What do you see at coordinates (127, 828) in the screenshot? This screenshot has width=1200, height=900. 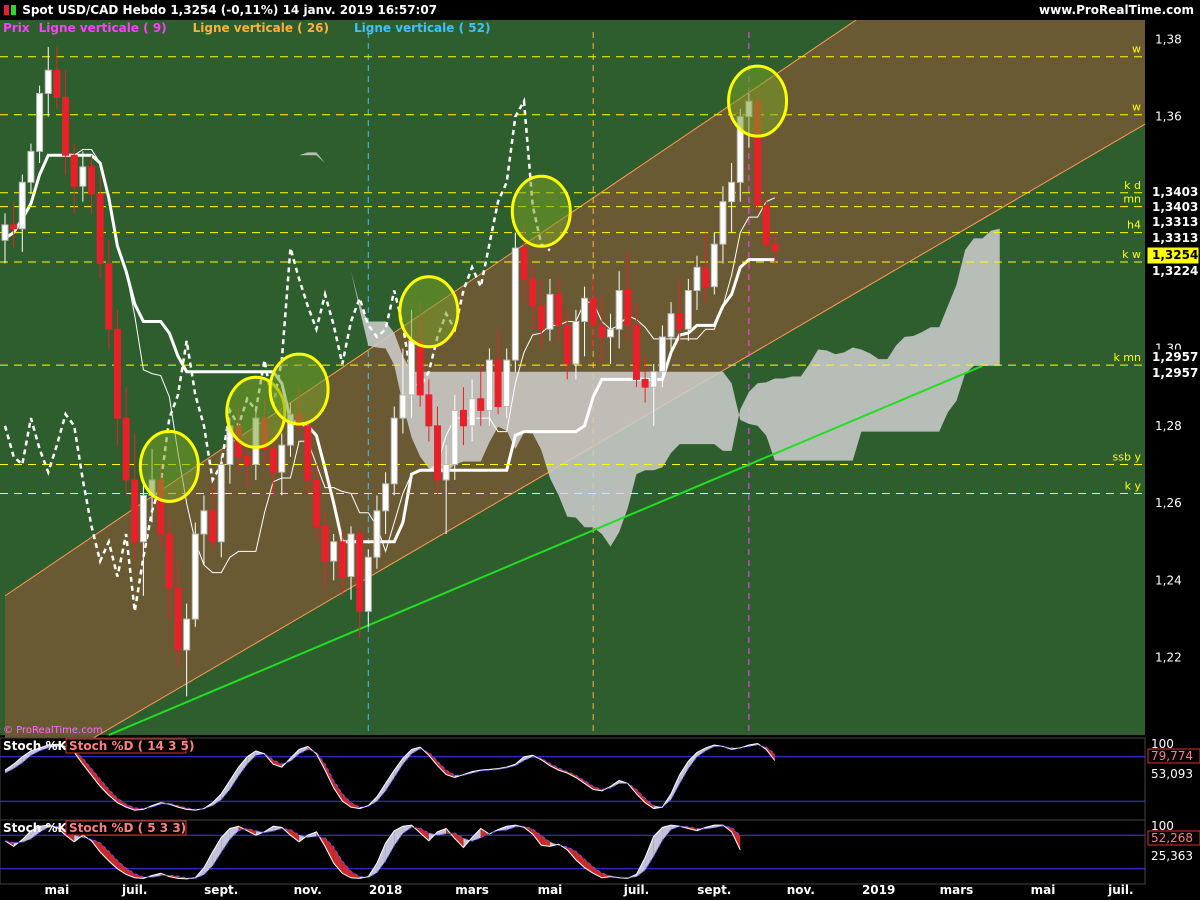 I see `stoch-5-3-3-d-title: Stoch %D ( 5 3 3)` at bounding box center [127, 828].